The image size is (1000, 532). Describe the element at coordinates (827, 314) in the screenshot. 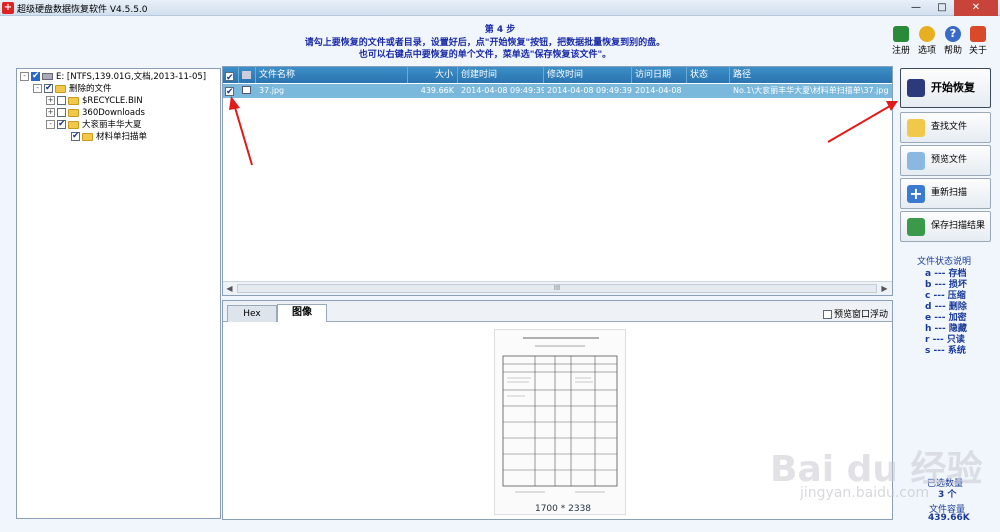

I see `float-preview-checkbox` at that location.